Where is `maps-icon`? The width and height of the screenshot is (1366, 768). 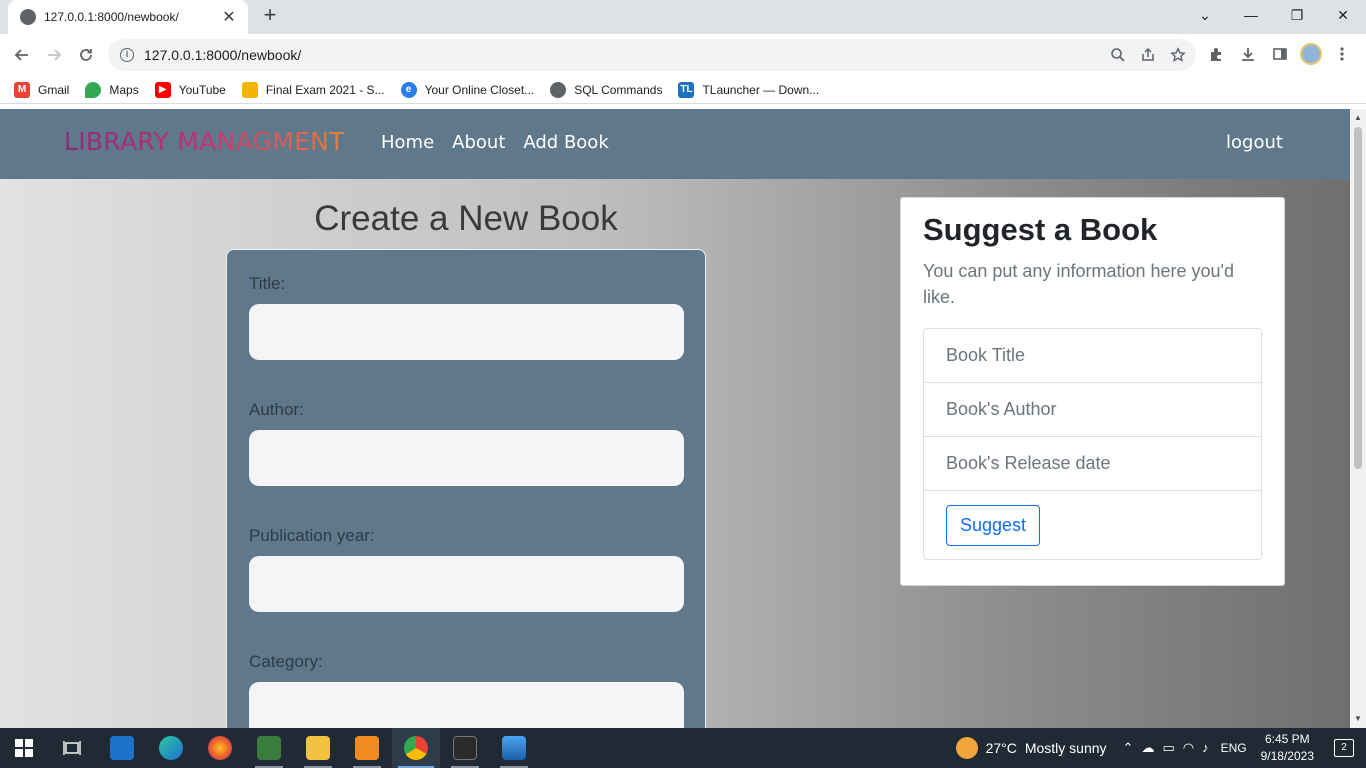
maps-icon is located at coordinates (93, 89).